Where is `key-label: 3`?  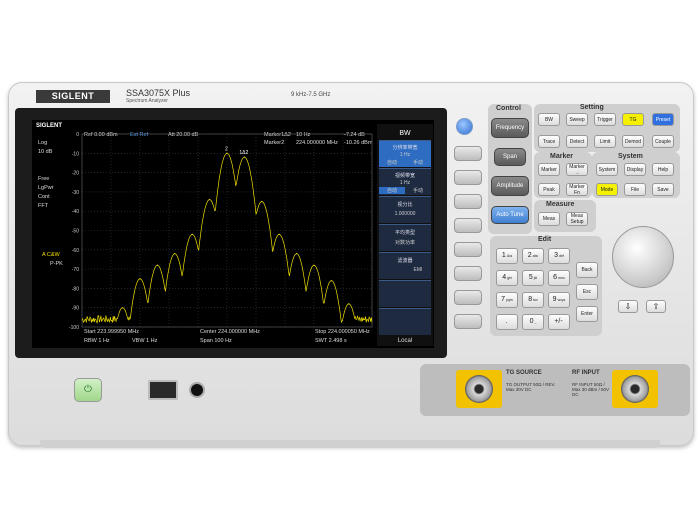 key-label: 3 is located at coordinates (556, 255).